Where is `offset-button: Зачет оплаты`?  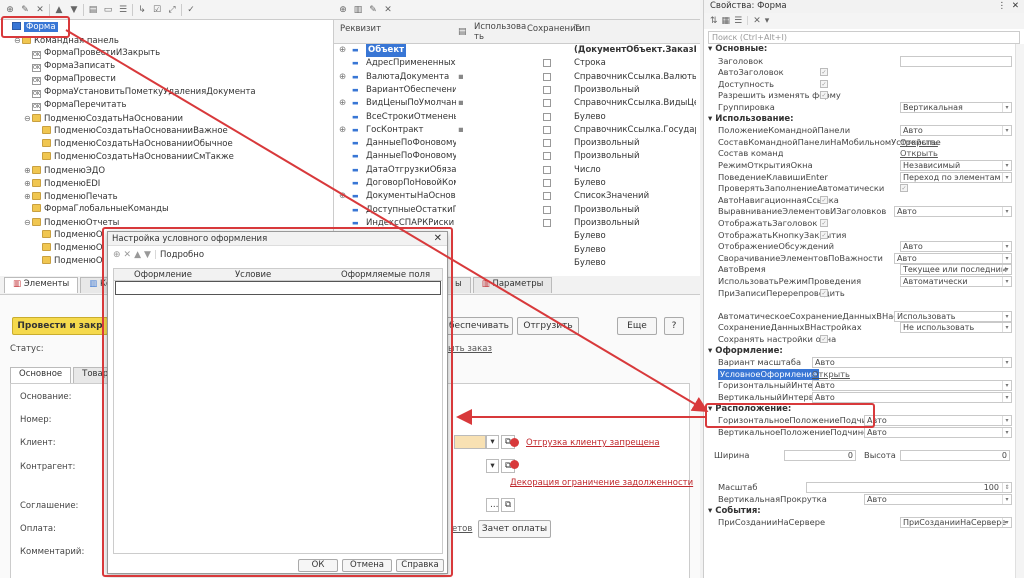 offset-button: Зачет оплаты is located at coordinates (514, 529).